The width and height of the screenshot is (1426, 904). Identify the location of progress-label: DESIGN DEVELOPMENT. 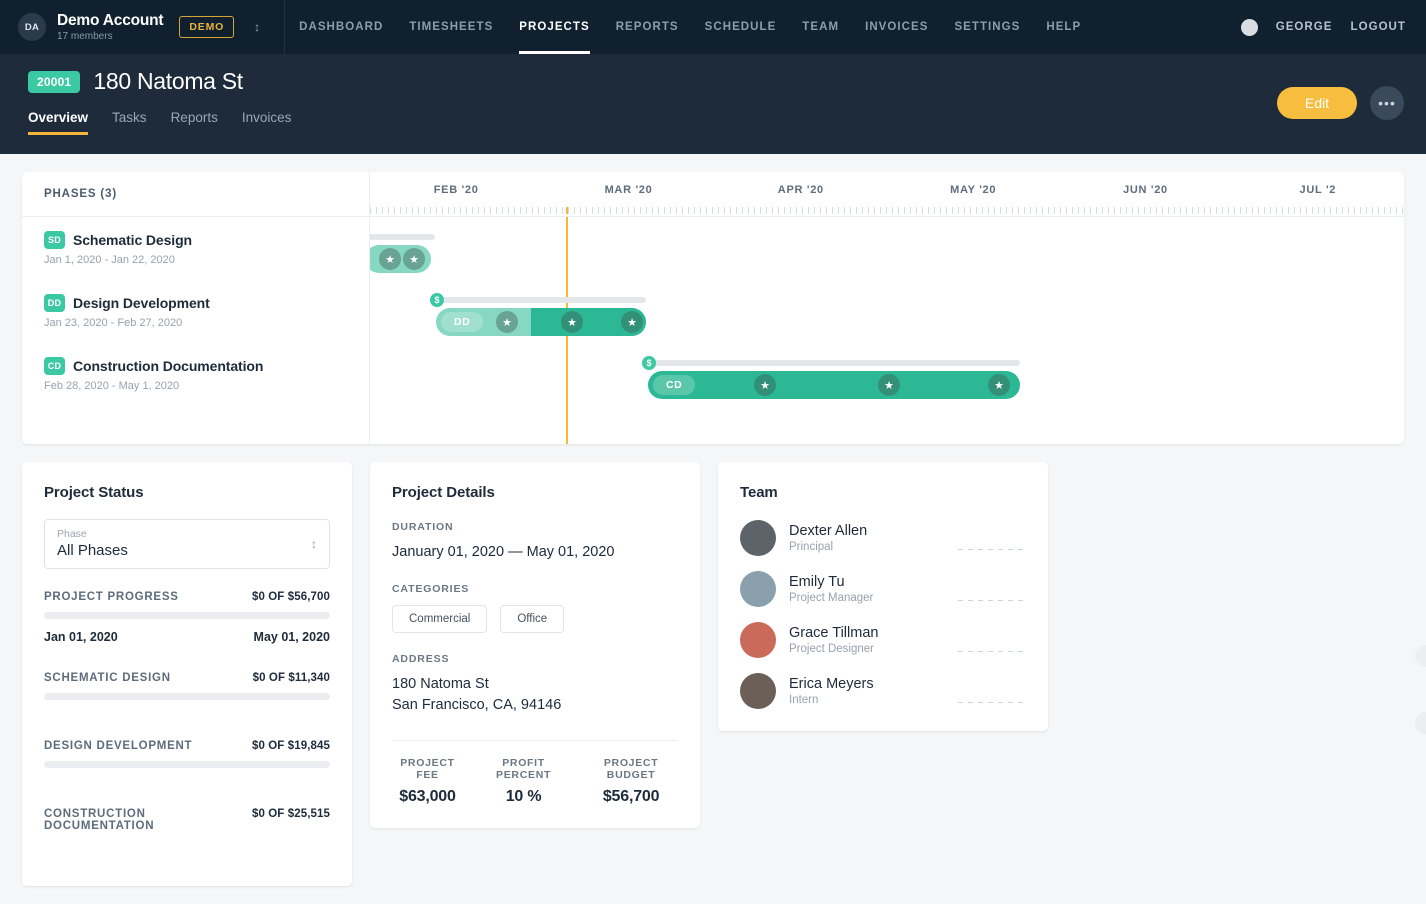
(118, 746).